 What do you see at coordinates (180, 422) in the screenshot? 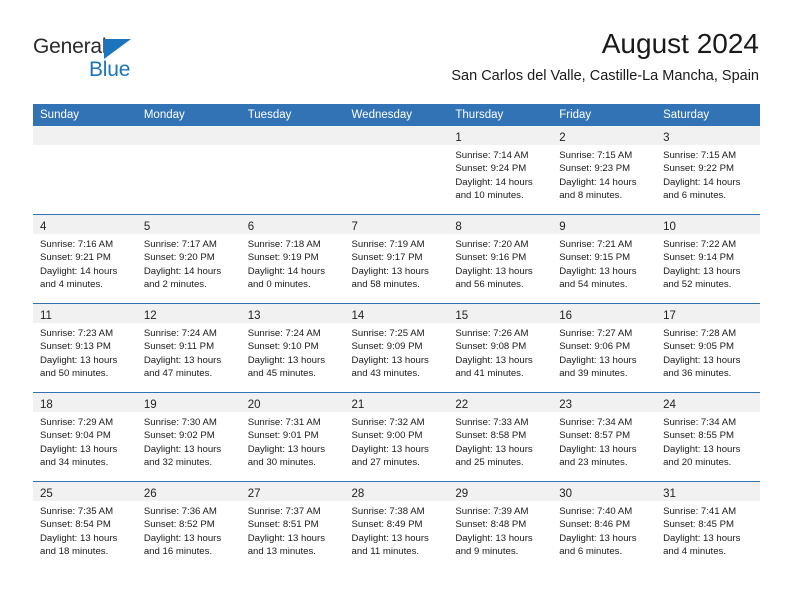
I see `sunrise-text: Sunrise: 7:30 AM` at bounding box center [180, 422].